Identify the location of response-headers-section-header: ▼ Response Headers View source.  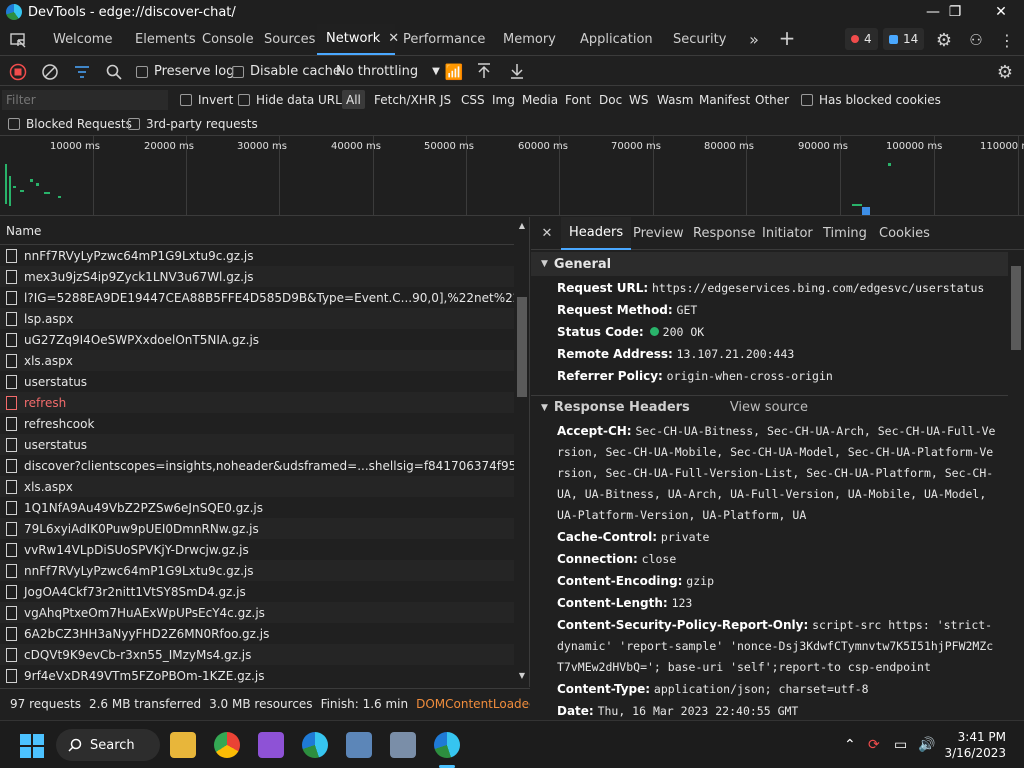
(770, 407).